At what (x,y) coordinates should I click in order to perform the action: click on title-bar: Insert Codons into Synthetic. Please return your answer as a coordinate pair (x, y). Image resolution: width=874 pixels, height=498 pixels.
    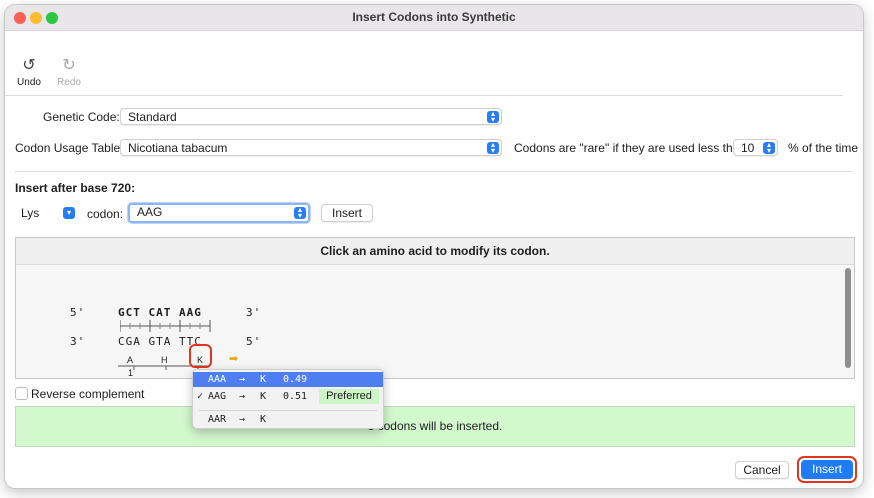
    Looking at the image, I should click on (434, 18).